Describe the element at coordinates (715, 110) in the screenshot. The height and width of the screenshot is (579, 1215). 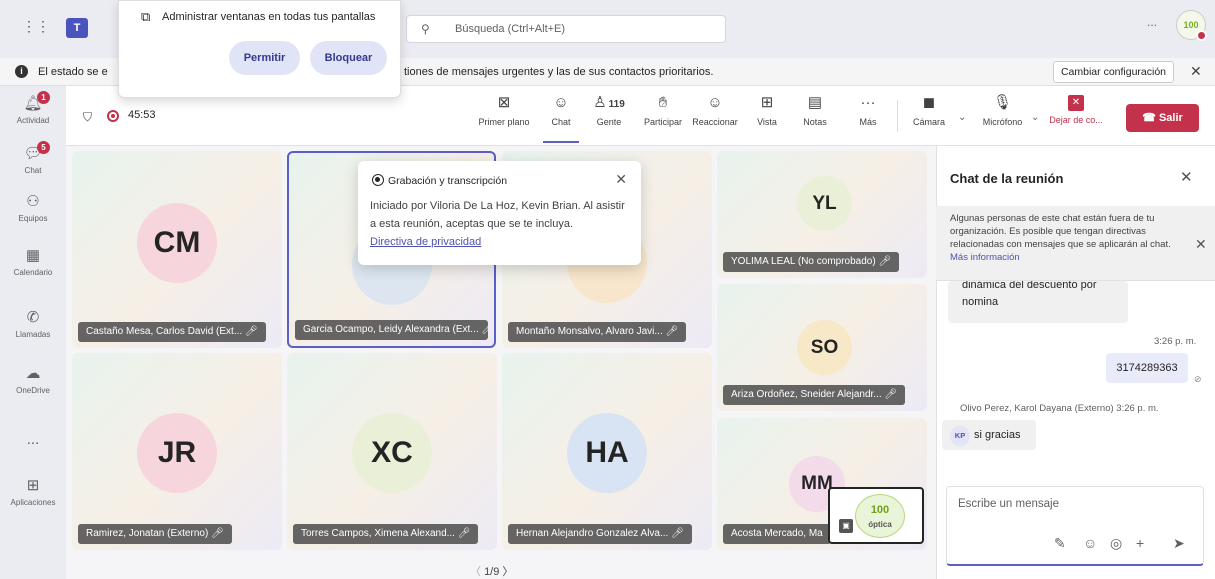
I see `react-button: ☺ Reaccionar` at that location.